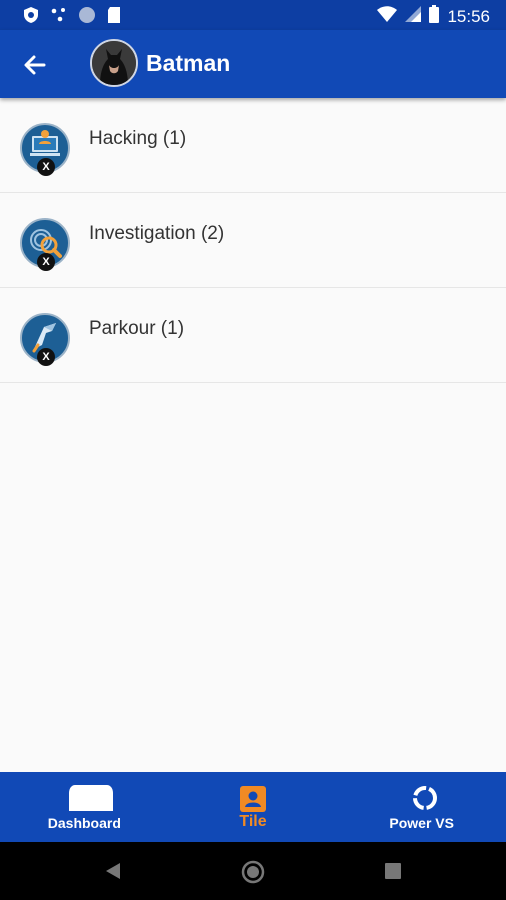 This screenshot has height=900, width=506. I want to click on list-item-investigation: X Investigation (2), so click(253, 240).